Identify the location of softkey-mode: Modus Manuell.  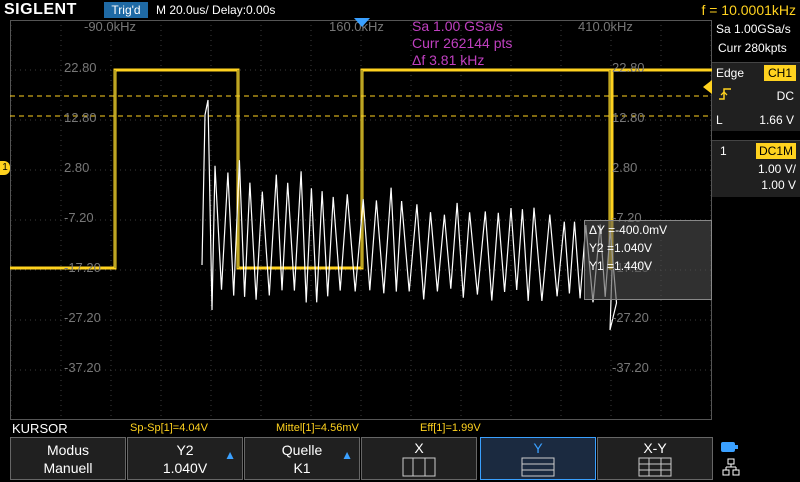
(68, 458).